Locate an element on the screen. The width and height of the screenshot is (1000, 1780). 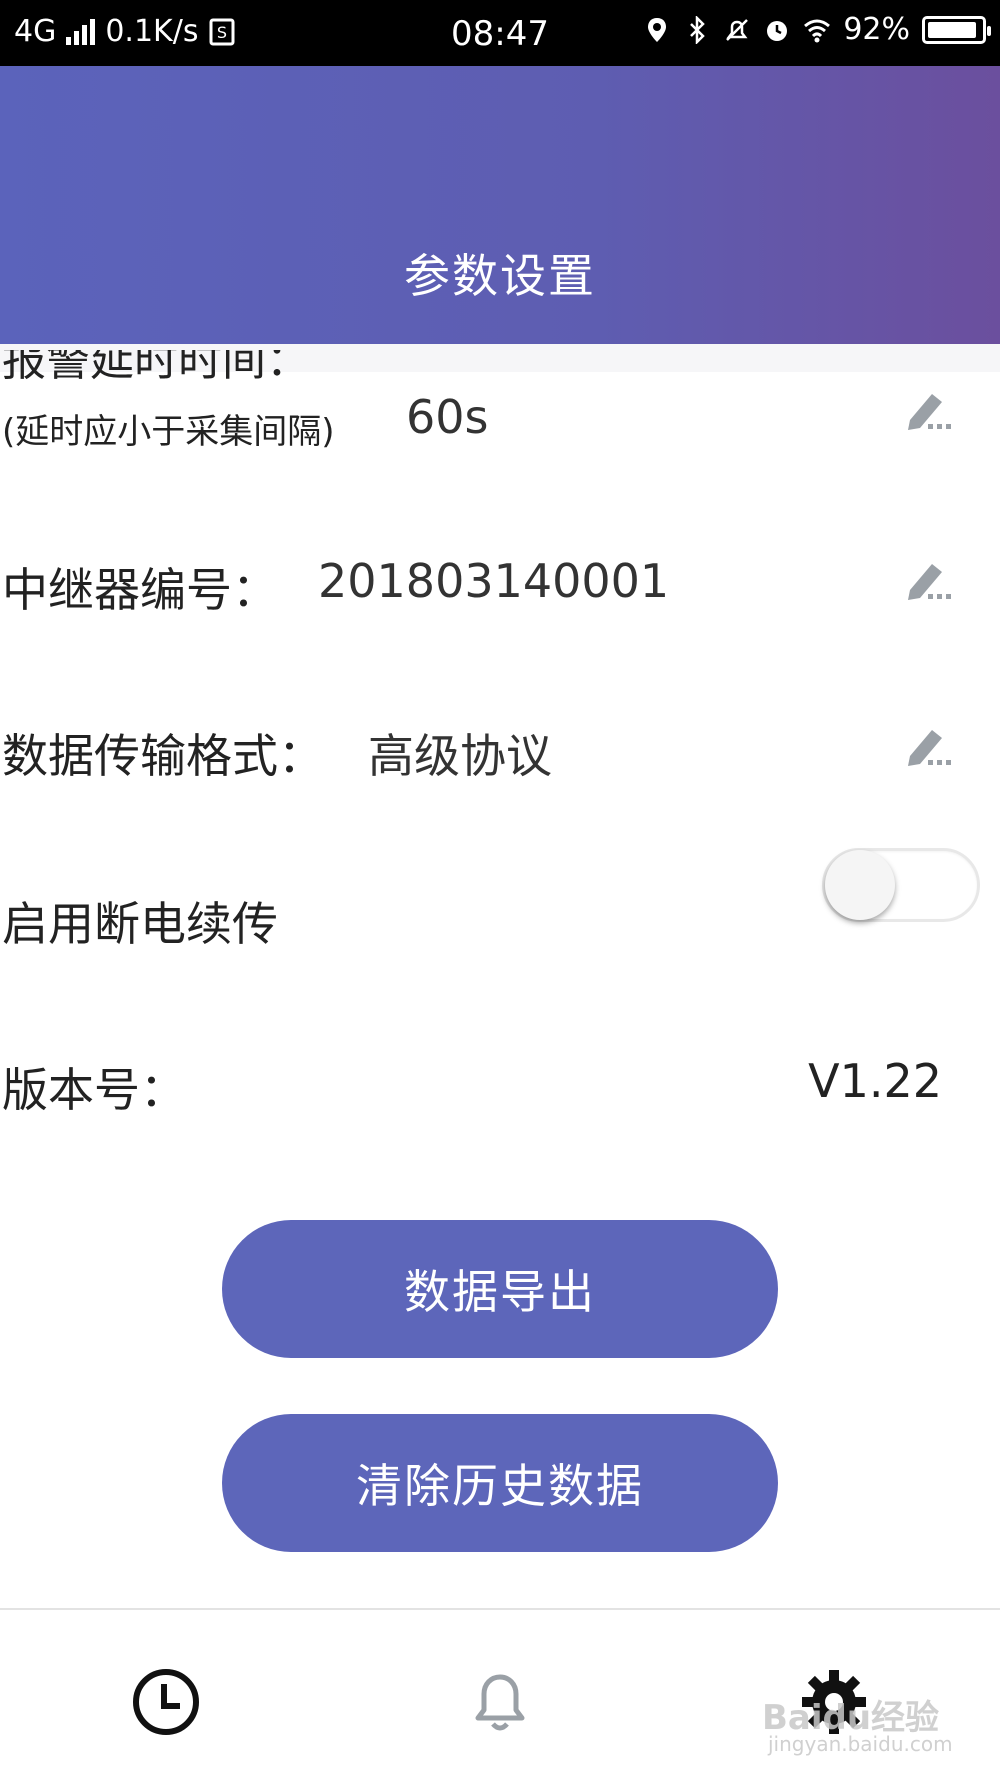
bell-icon is located at coordinates (500, 1702).